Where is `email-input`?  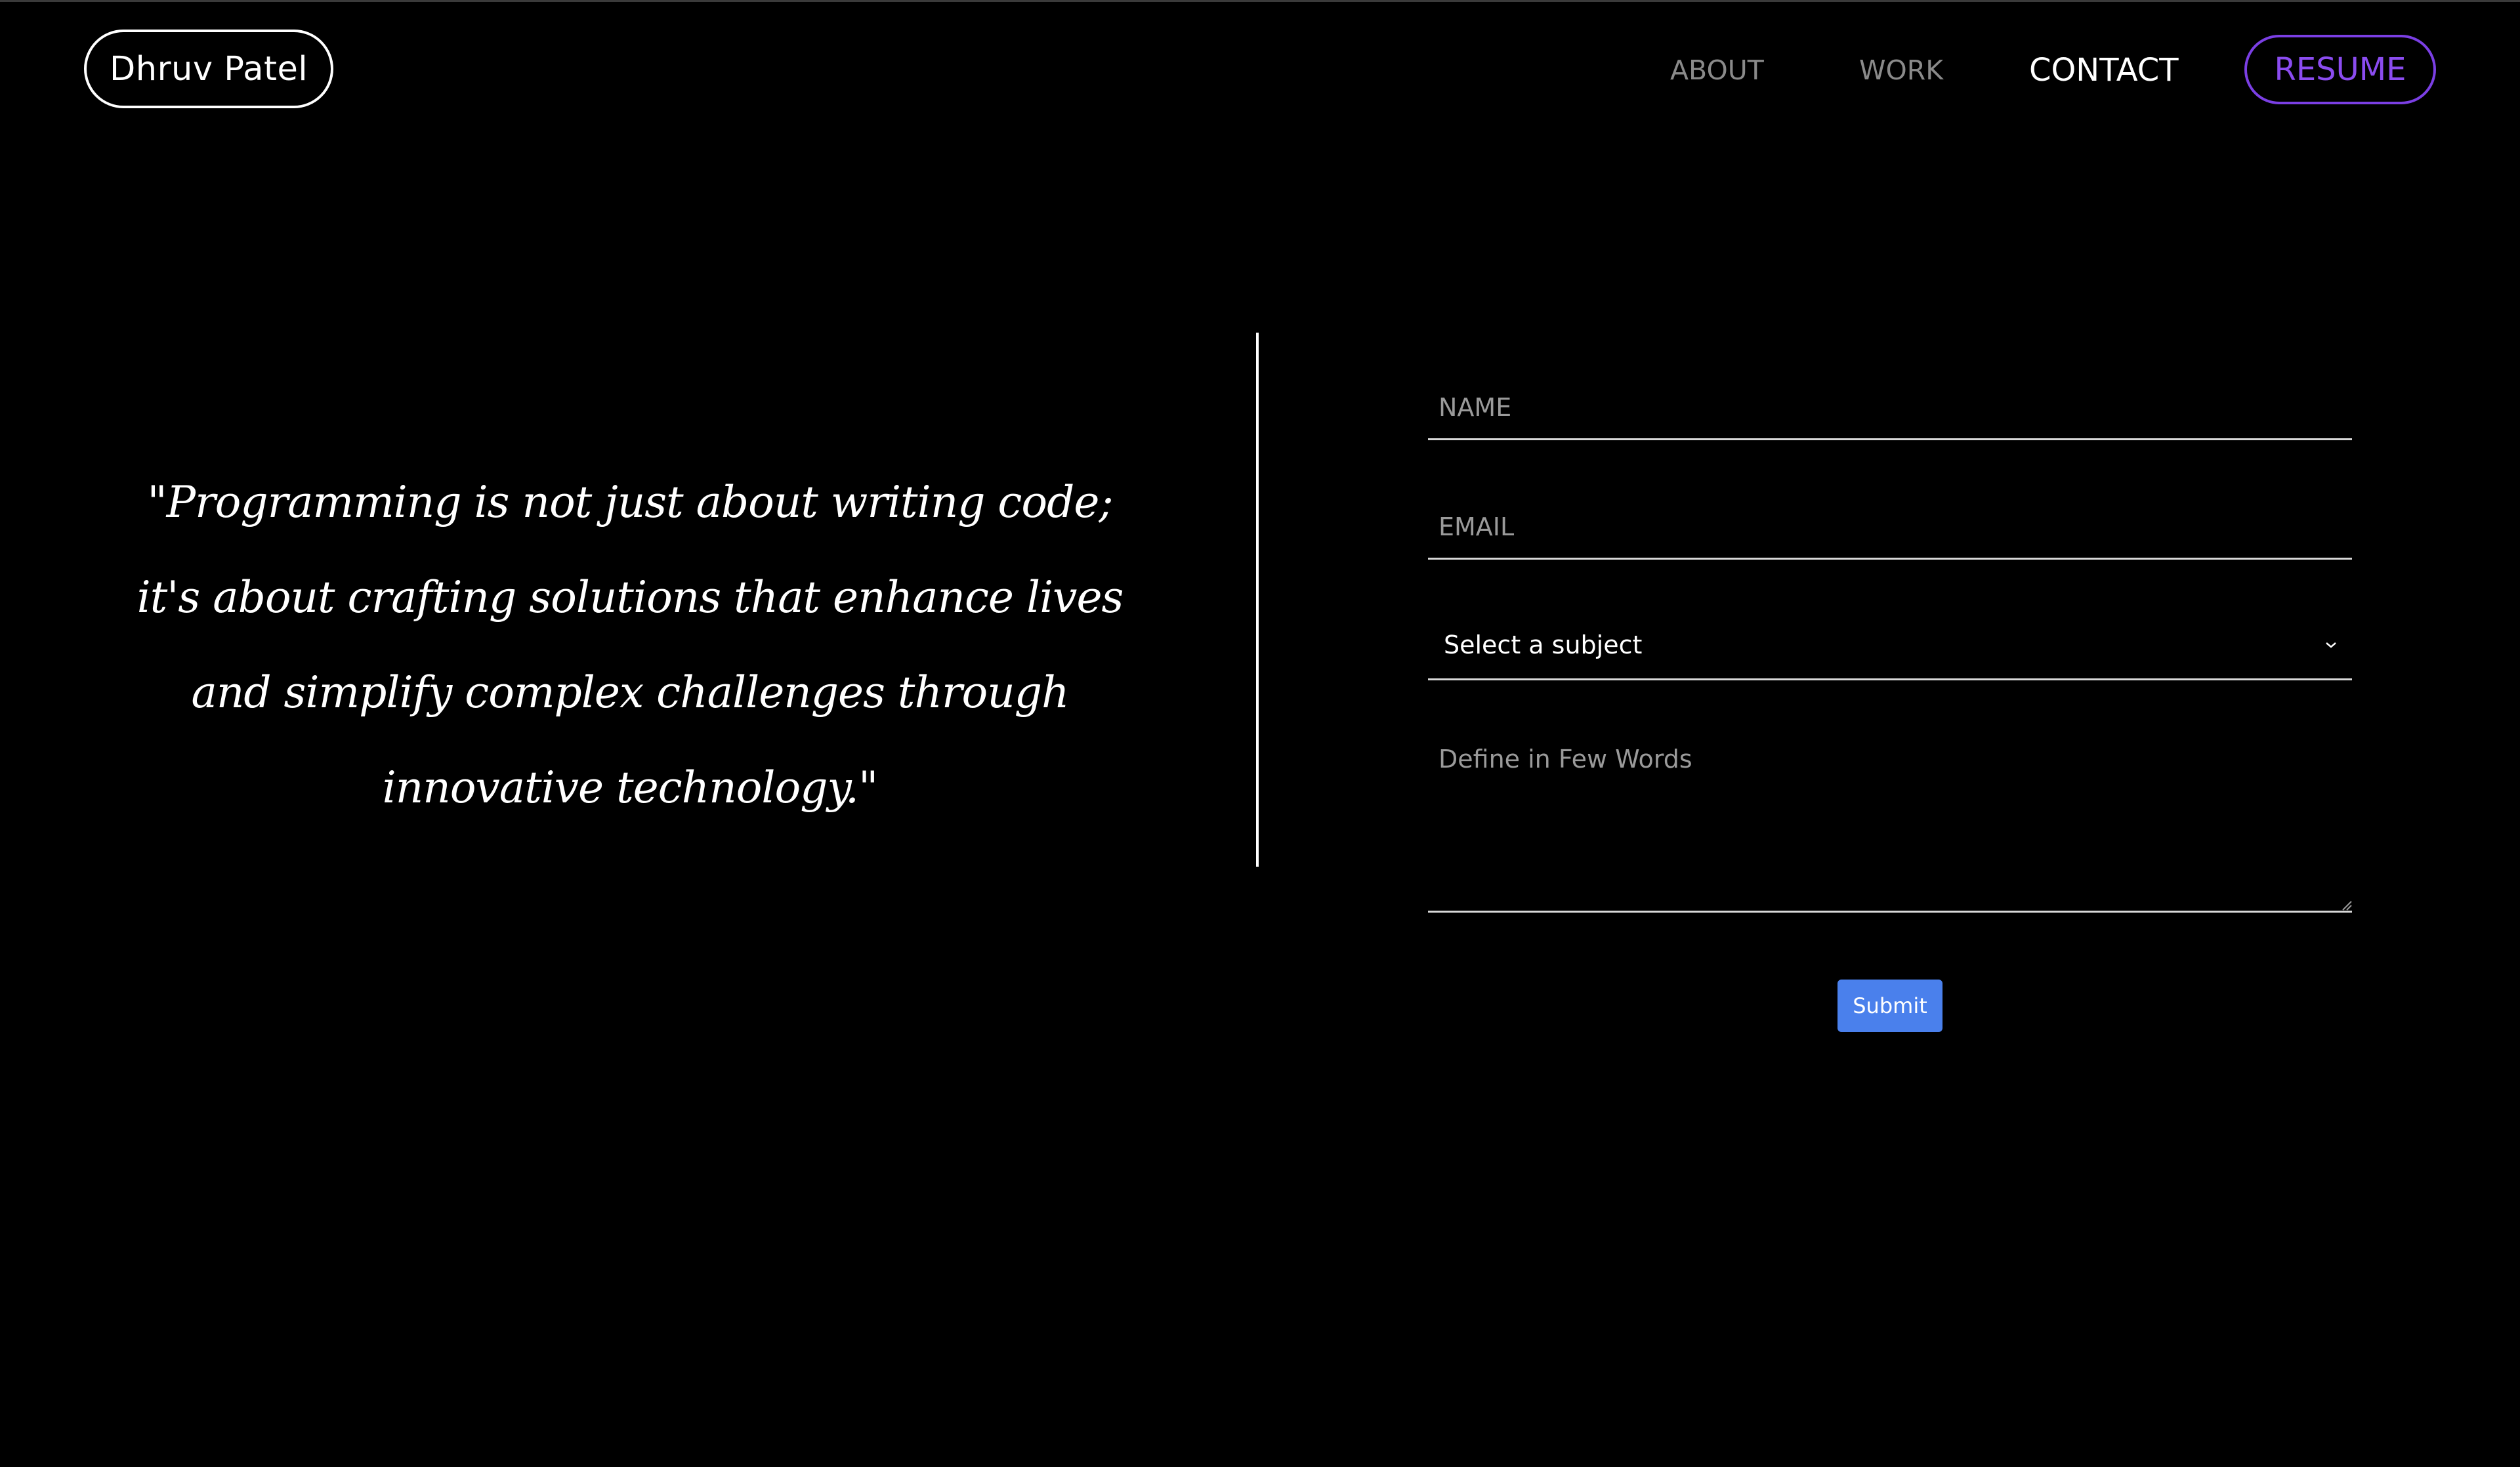
email-input is located at coordinates (1890, 526).